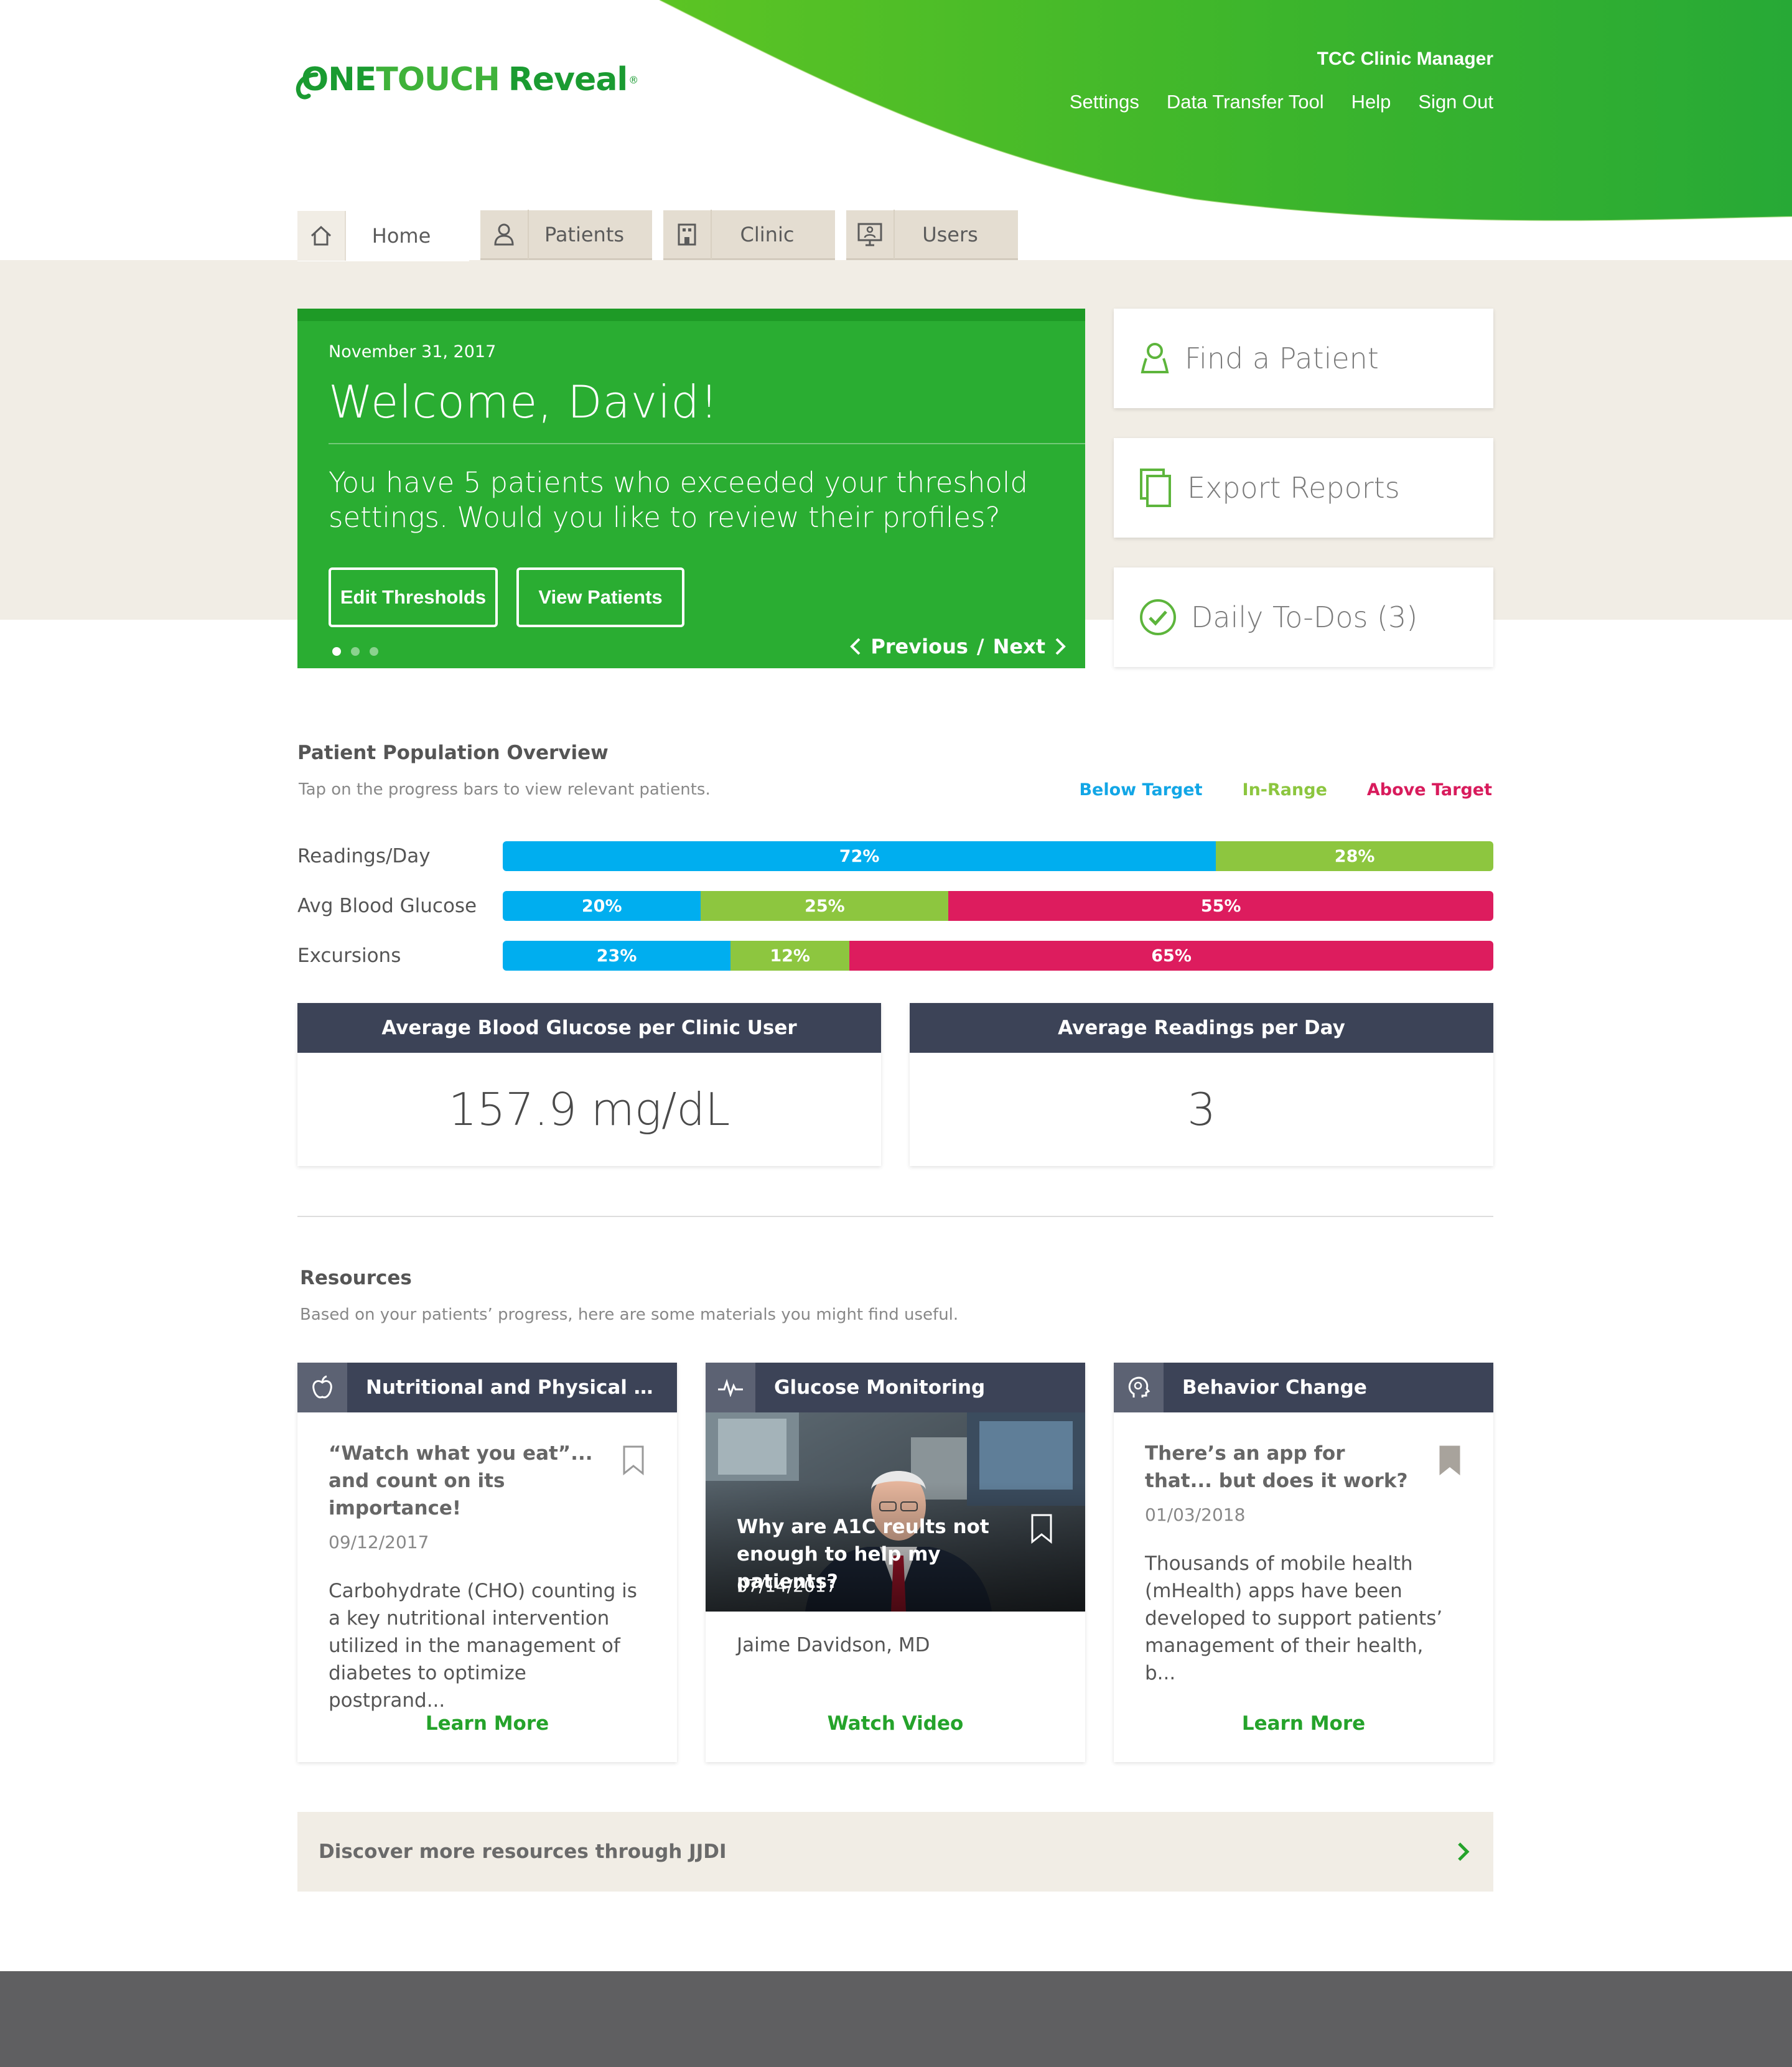 Image resolution: width=1792 pixels, height=2067 pixels. I want to click on resource-card-header: Behavior Change, so click(1303, 1387).